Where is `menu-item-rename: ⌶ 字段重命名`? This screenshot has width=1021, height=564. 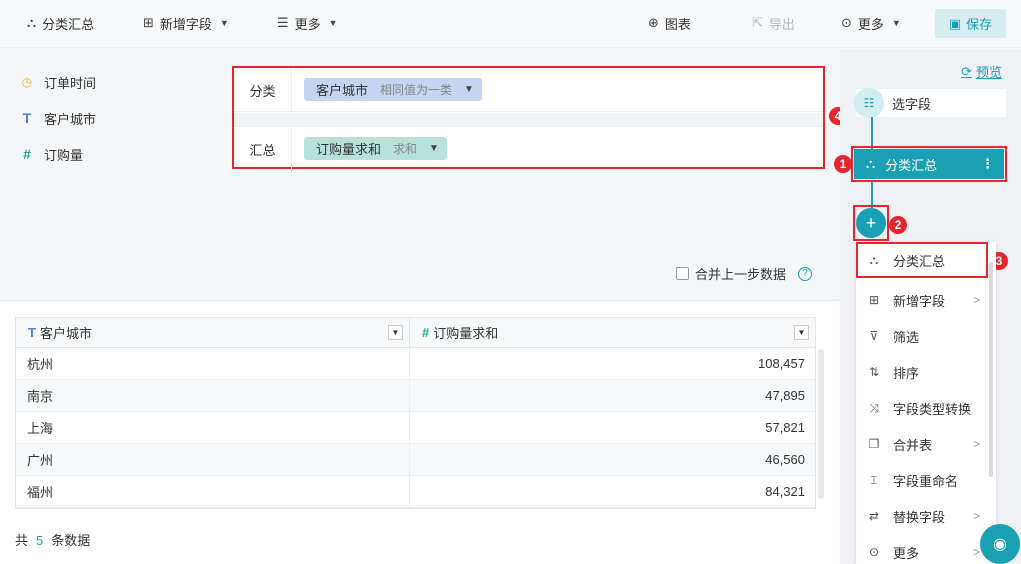
menu-item-rename: ⌶ 字段重命名 is located at coordinates (926, 480).